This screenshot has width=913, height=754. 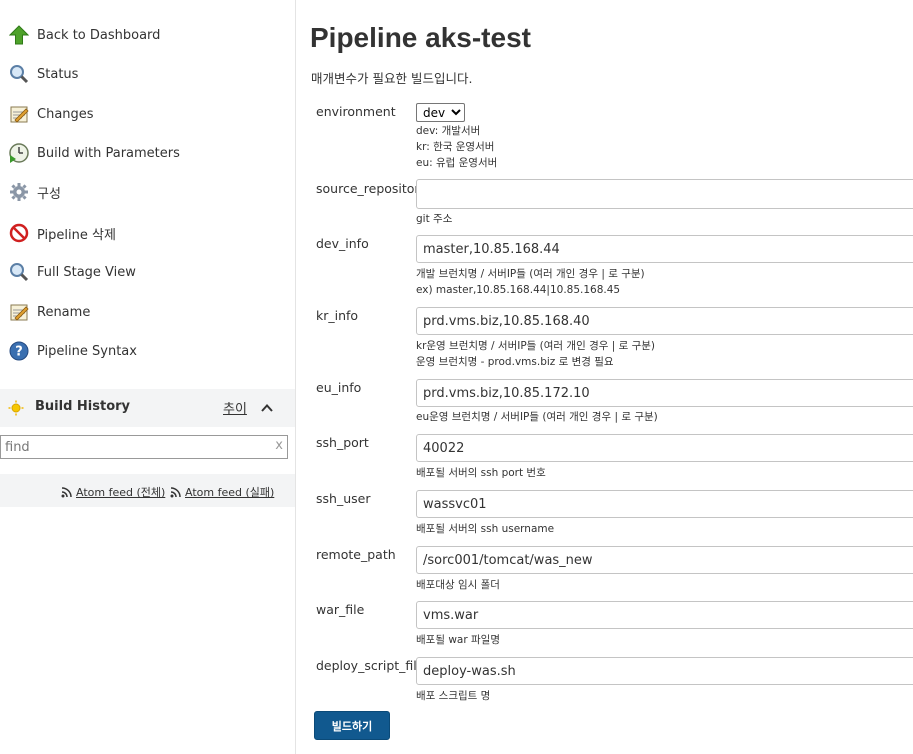 What do you see at coordinates (518, 290) in the screenshot?
I see `desc-line: ex) master,10.85.168.44|10.85.168.45` at bounding box center [518, 290].